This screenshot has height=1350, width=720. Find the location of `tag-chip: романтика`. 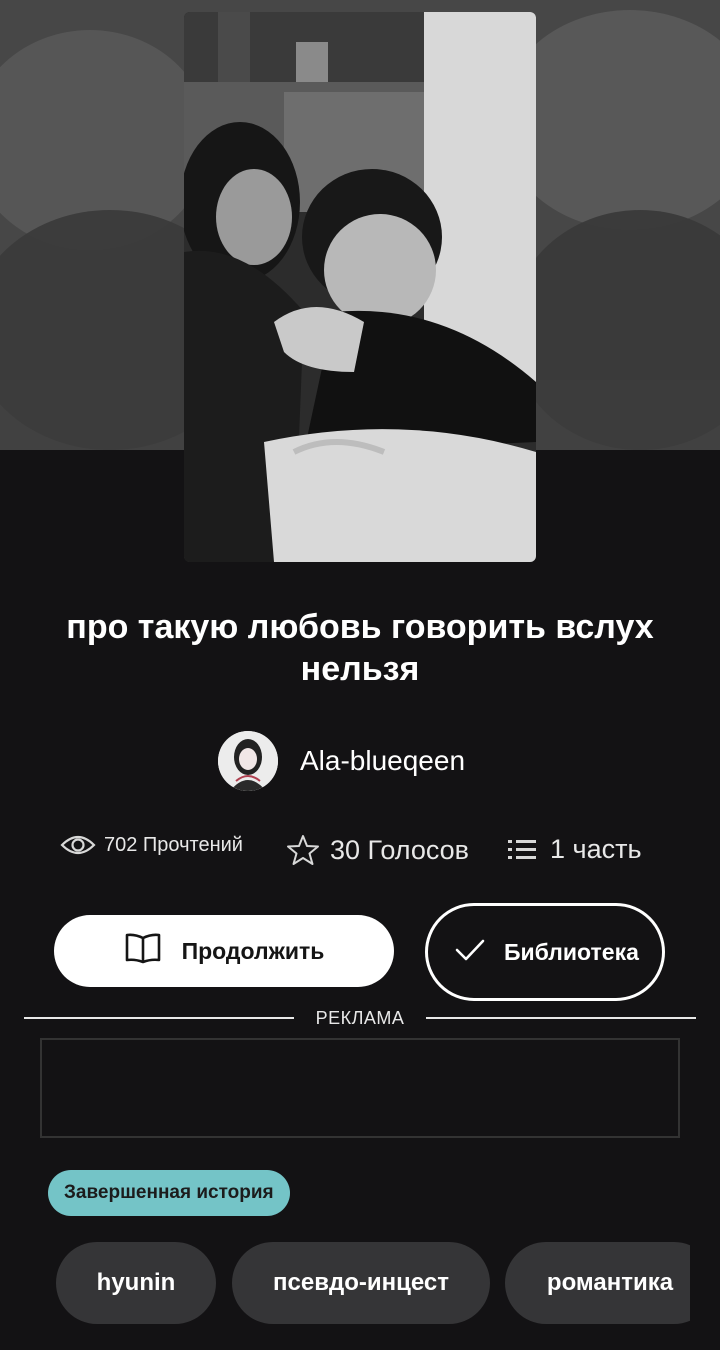

tag-chip: романтика is located at coordinates (597, 1283).